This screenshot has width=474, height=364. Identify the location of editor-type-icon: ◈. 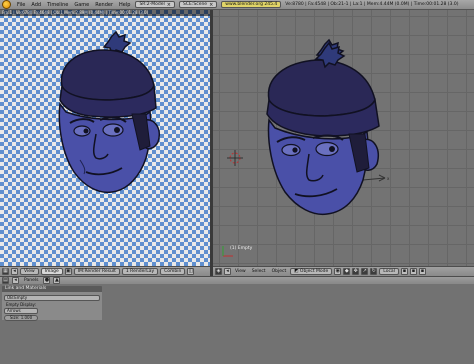
(218, 271).